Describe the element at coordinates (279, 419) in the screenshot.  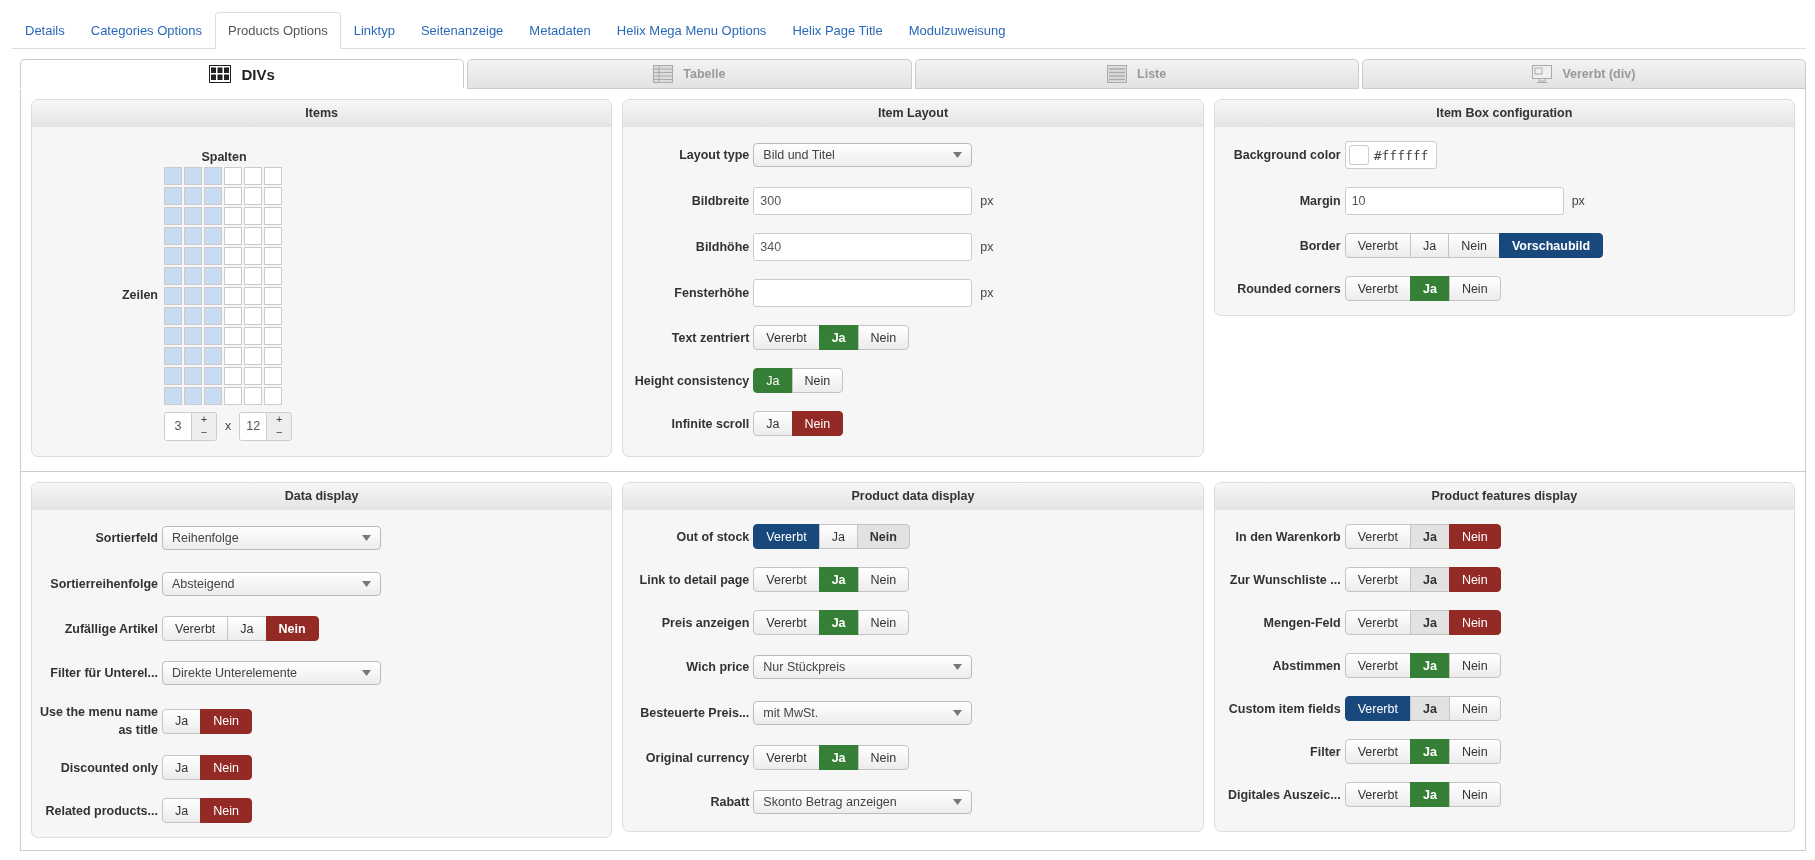
I see `increment-button: +` at that location.